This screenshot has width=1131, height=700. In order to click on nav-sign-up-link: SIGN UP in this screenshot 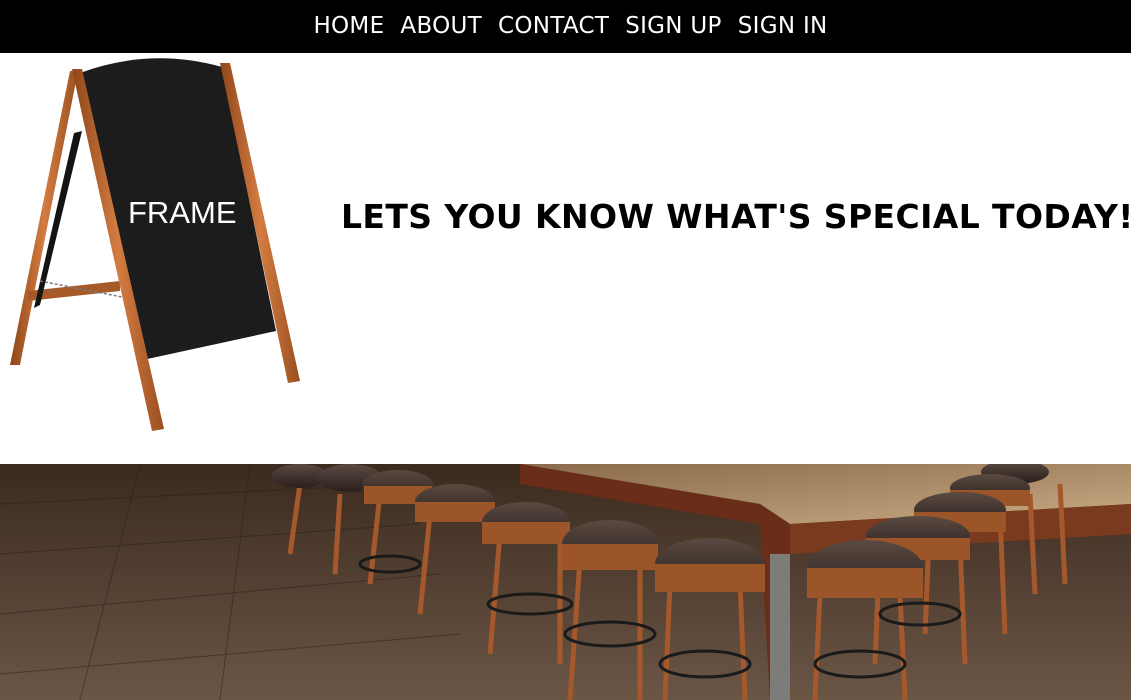, I will do `click(673, 26)`.